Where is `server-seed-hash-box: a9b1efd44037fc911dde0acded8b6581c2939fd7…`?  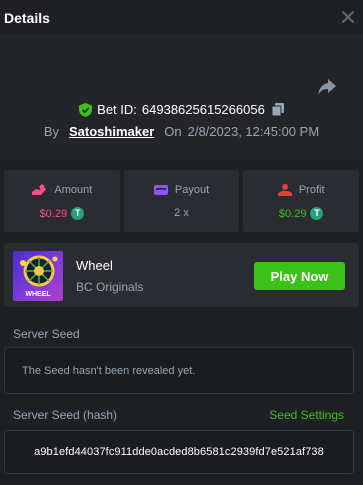 server-seed-hash-box: a9b1efd44037fc911dde0acded8b6581c2939fd7… is located at coordinates (179, 452).